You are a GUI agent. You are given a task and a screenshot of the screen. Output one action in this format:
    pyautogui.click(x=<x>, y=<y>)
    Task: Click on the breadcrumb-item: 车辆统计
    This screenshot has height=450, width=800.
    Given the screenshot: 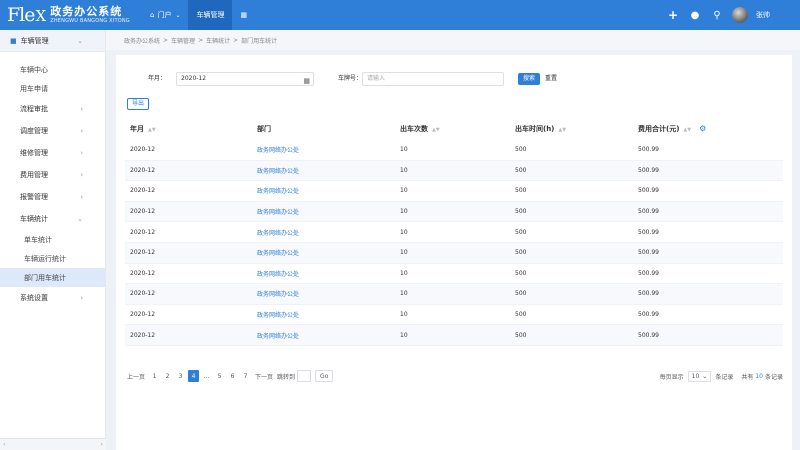 What is the action you would take?
    pyautogui.click(x=218, y=40)
    